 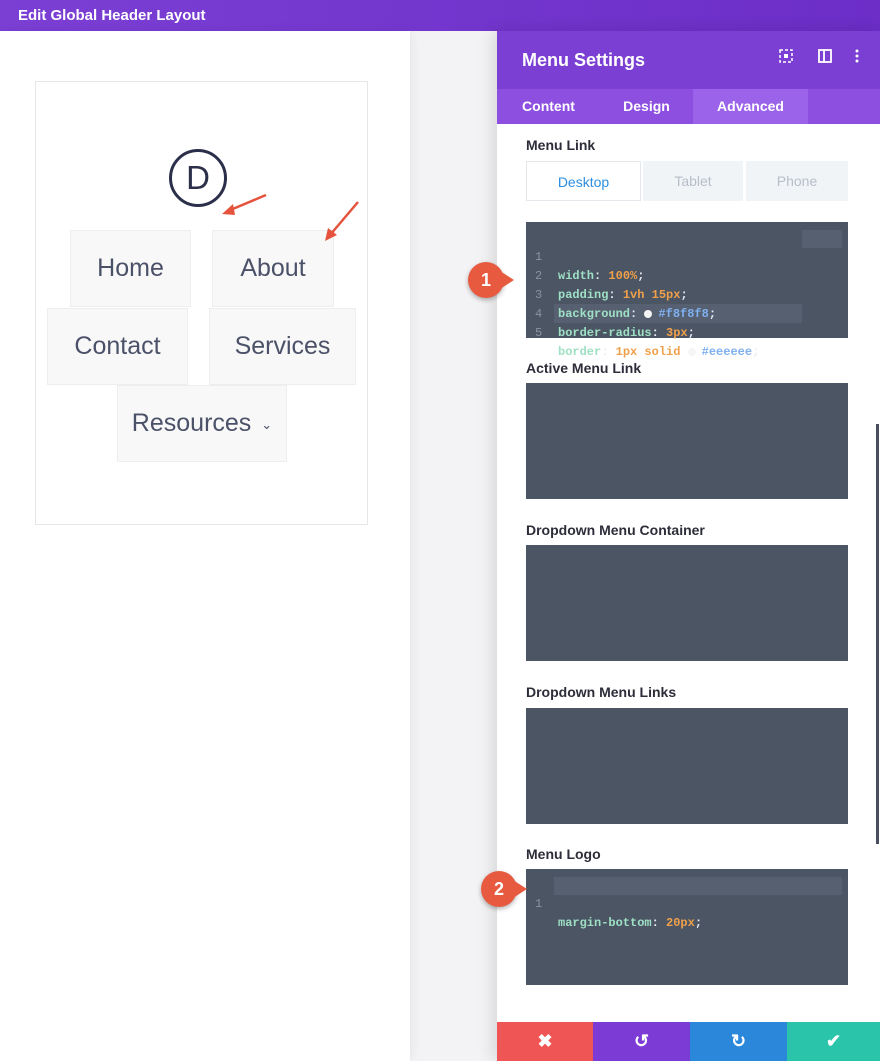 I want to click on menu-link-label: About, so click(x=273, y=268).